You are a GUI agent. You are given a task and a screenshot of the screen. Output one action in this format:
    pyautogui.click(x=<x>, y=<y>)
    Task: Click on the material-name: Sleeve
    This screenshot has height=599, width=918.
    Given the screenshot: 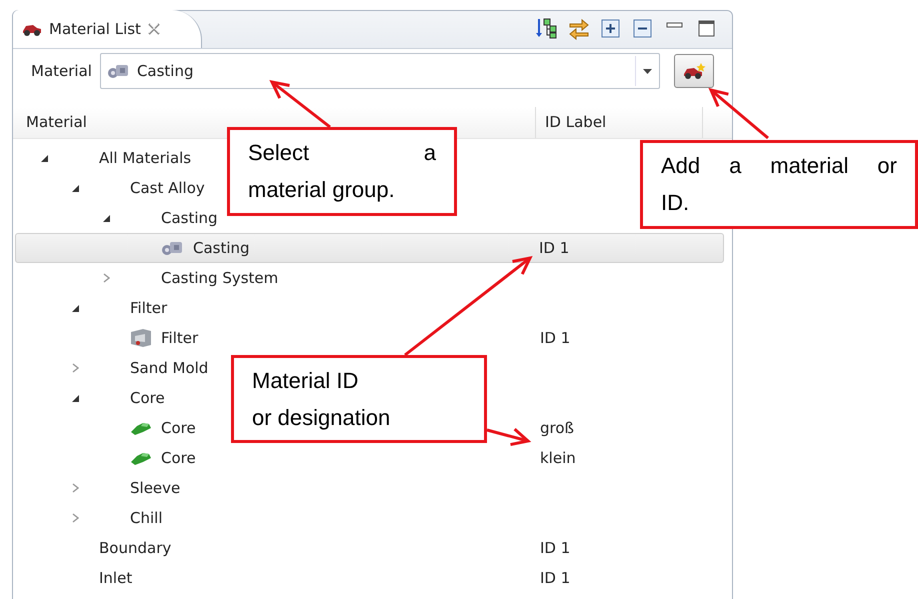 What is the action you would take?
    pyautogui.click(x=155, y=488)
    